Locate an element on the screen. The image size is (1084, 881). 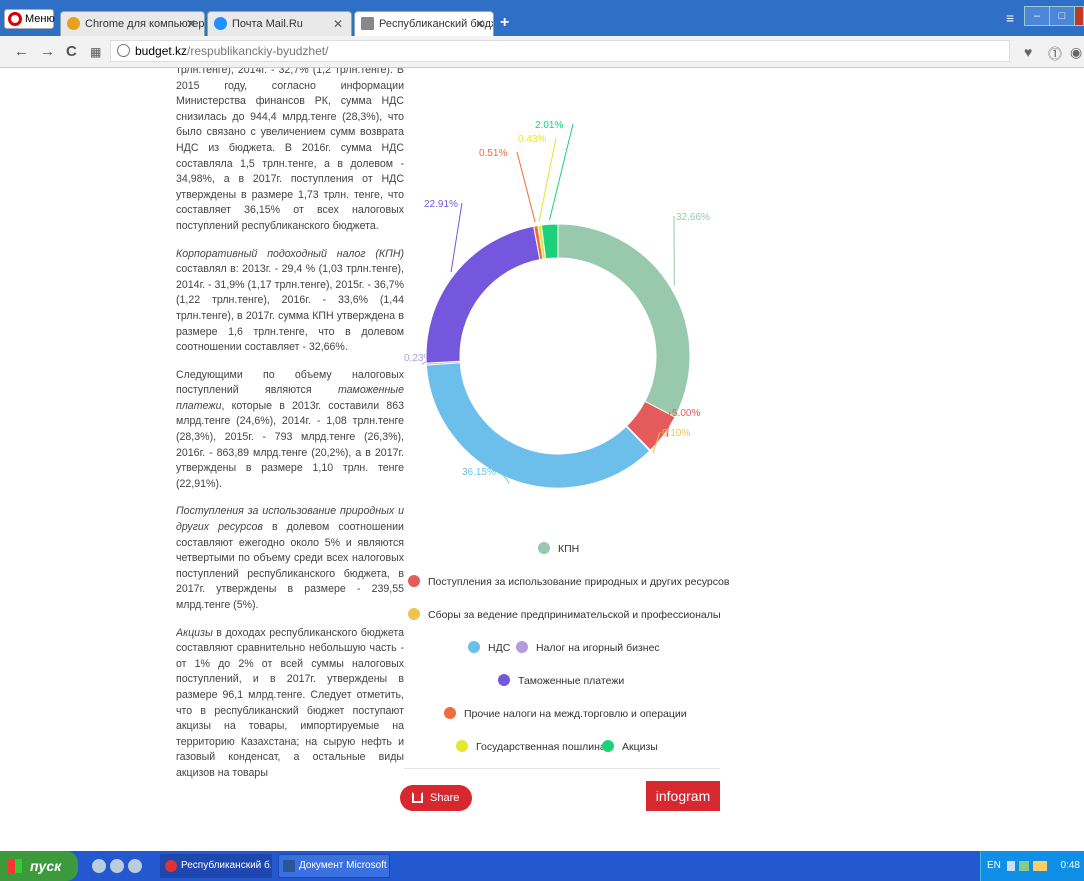
opera-logo-icon is located at coordinates (15, 19).